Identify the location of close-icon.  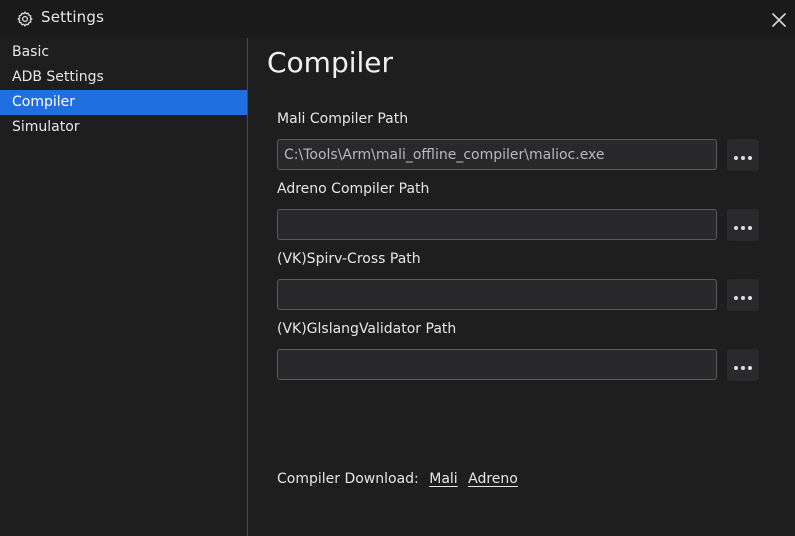
(779, 20).